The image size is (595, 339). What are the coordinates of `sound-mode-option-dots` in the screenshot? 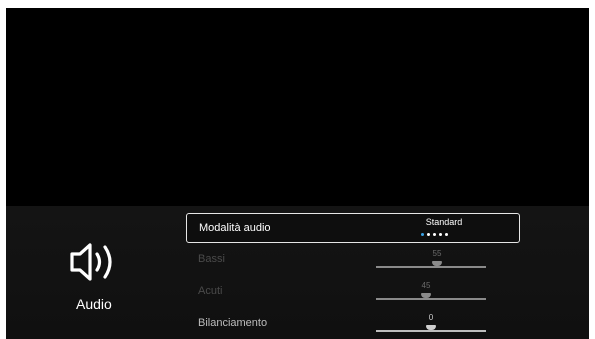 It's located at (434, 235).